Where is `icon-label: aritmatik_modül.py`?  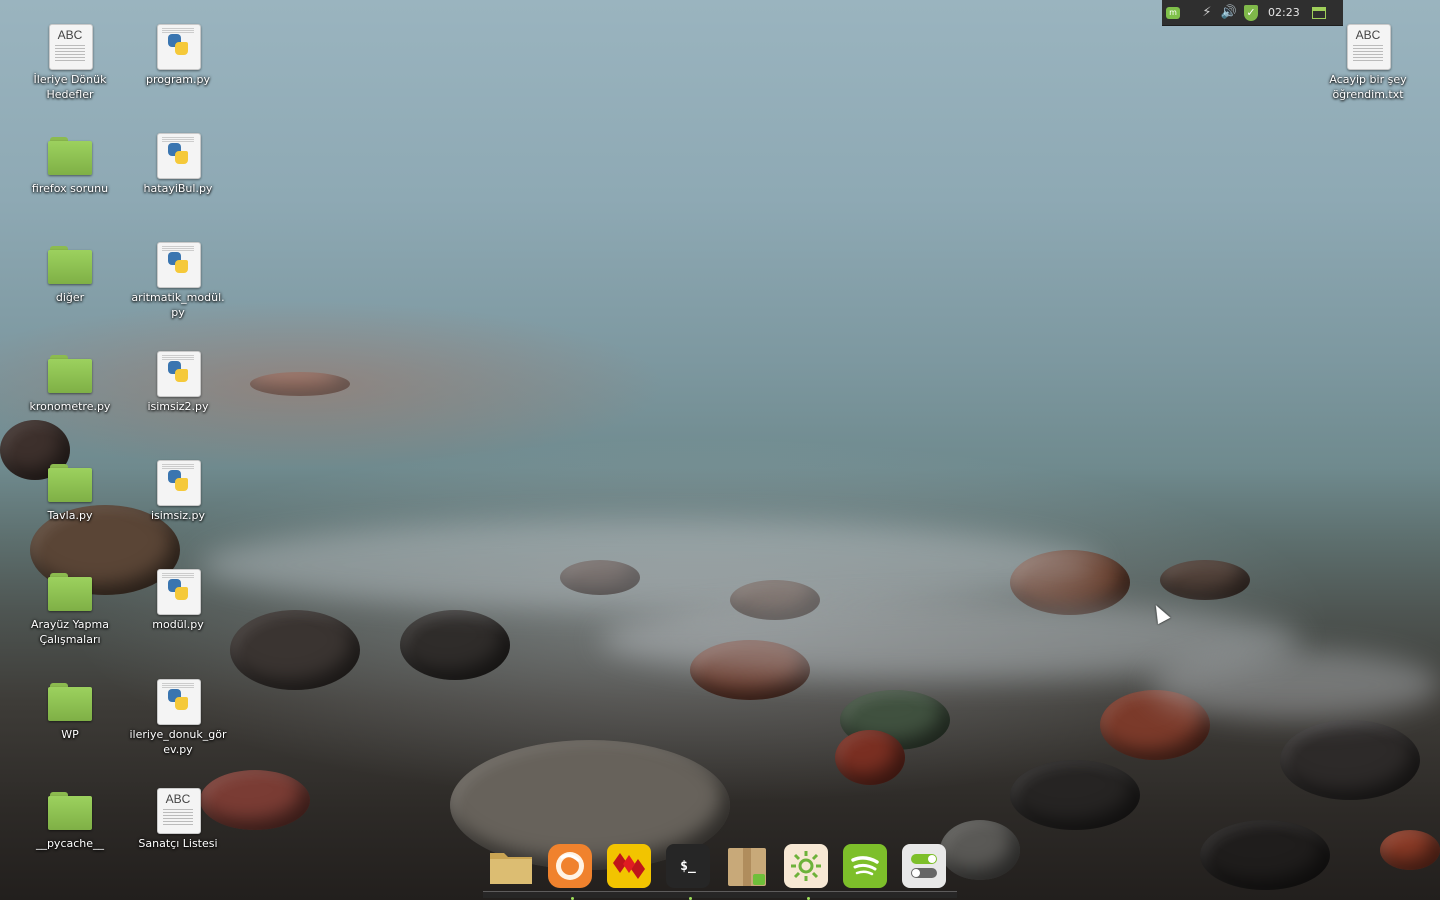 icon-label: aritmatik_modül.py is located at coordinates (178, 305).